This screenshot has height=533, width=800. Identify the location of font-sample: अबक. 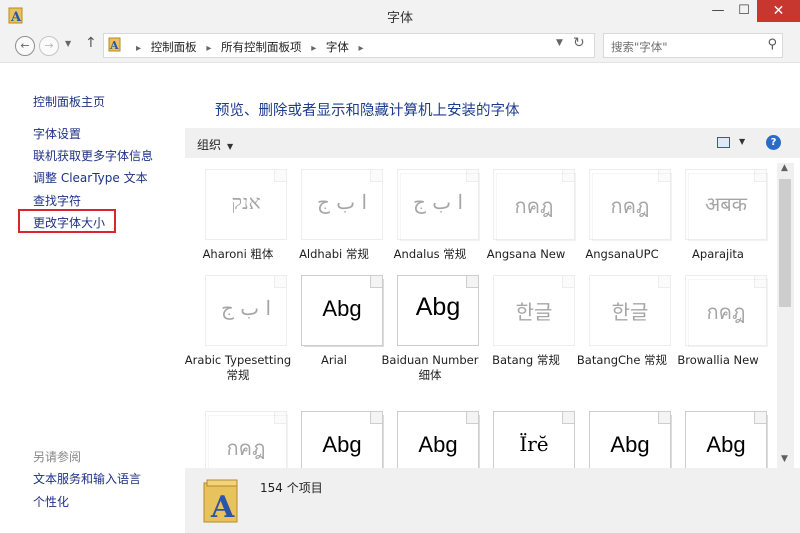
(726, 204).